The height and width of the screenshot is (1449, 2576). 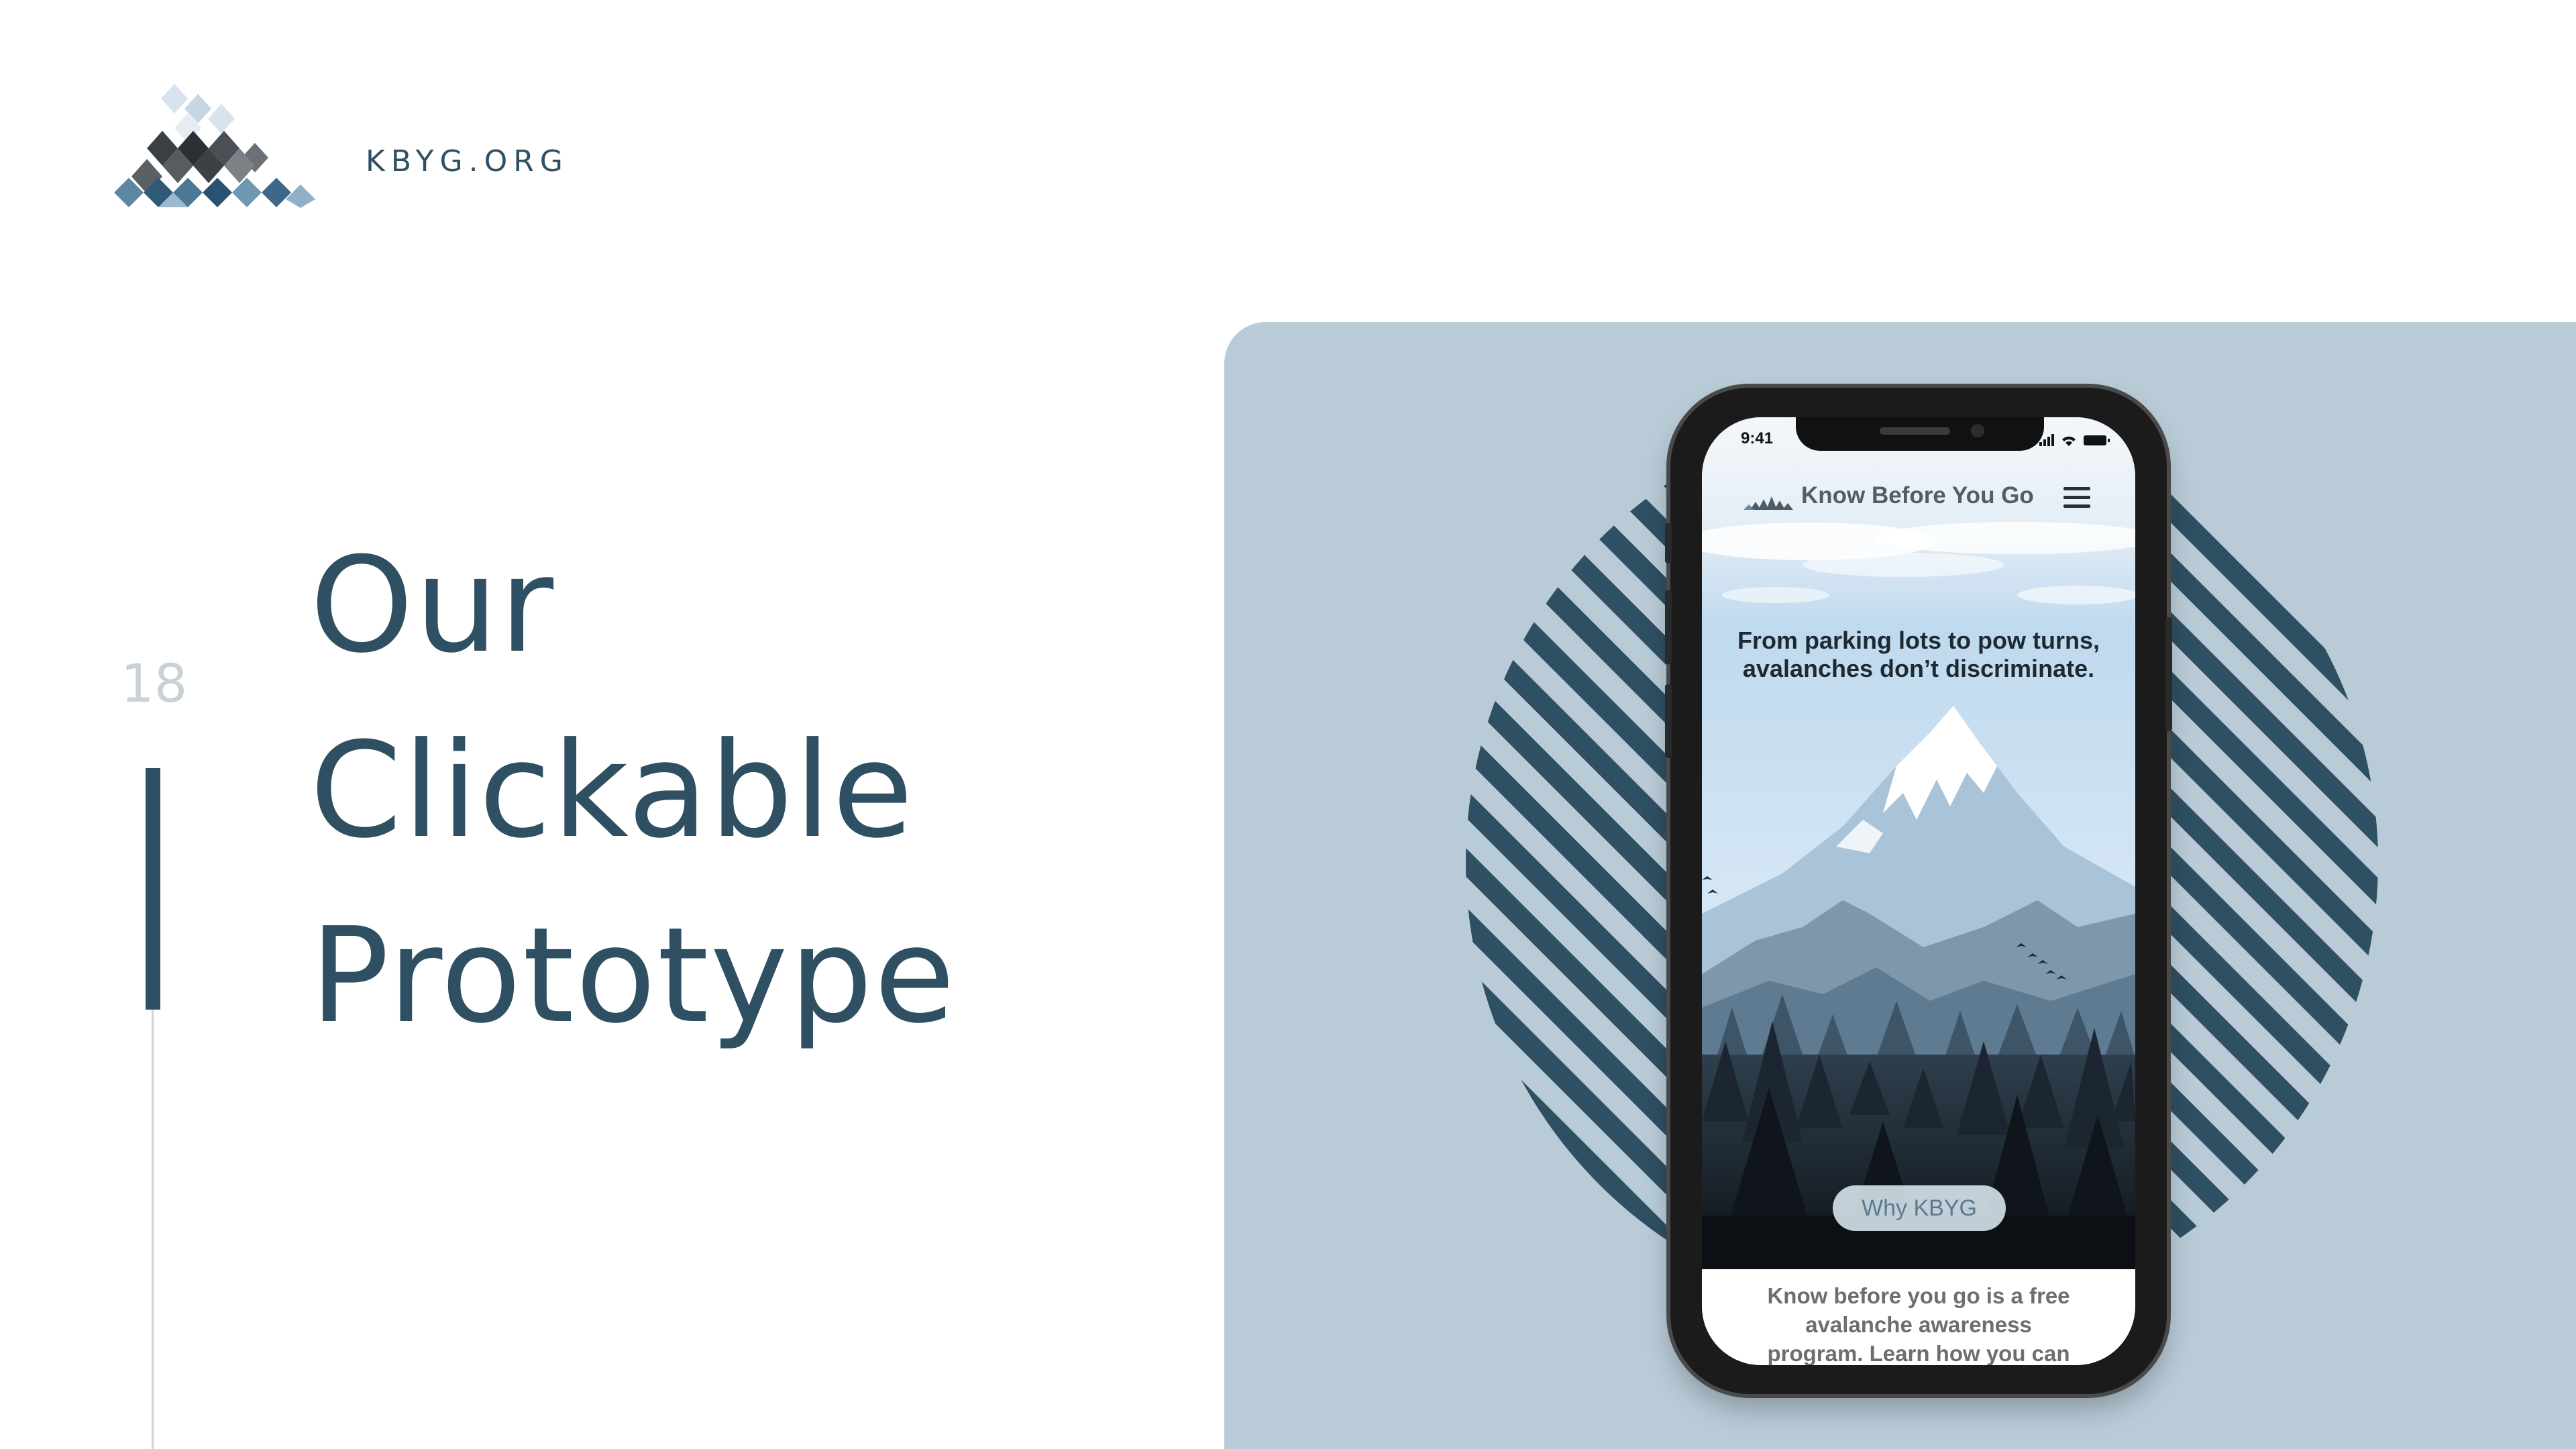 What do you see at coordinates (153, 1229) in the screenshot?
I see `divider-line` at bounding box center [153, 1229].